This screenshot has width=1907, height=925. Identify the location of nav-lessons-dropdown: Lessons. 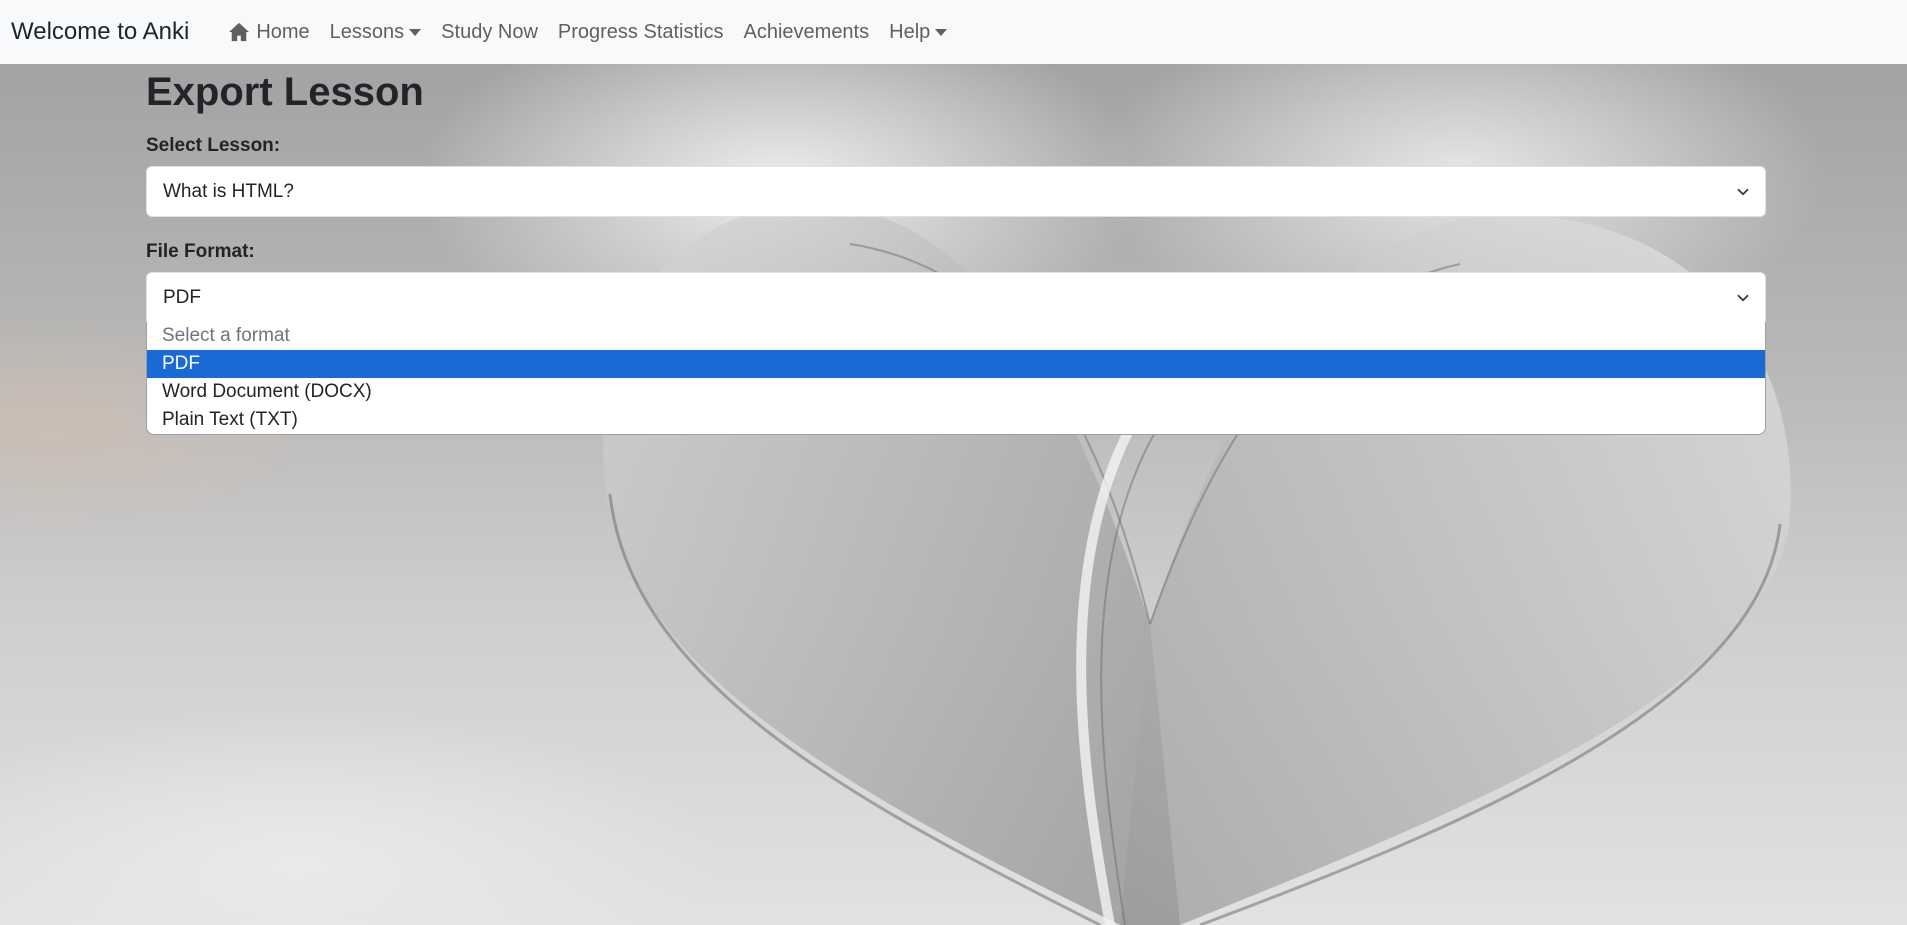
(376, 32).